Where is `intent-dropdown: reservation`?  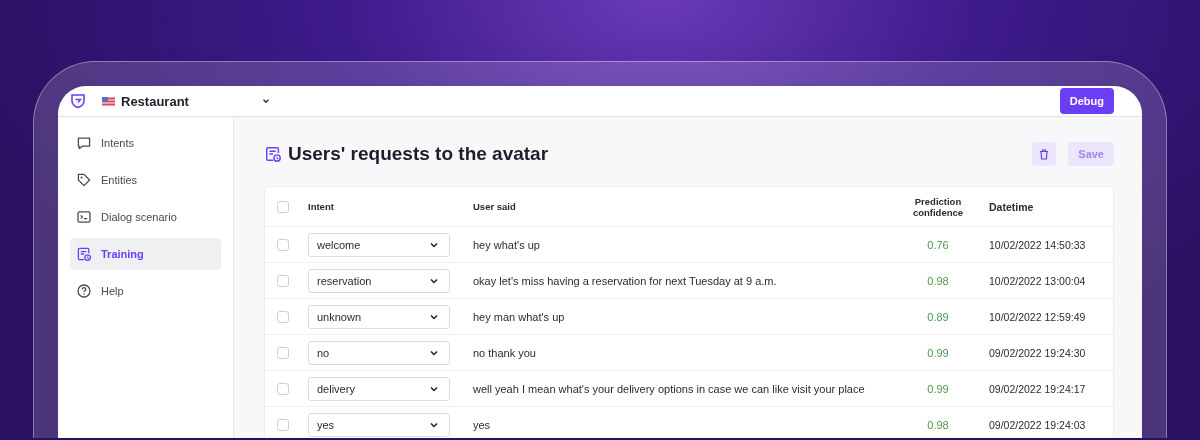 intent-dropdown: reservation is located at coordinates (379, 280).